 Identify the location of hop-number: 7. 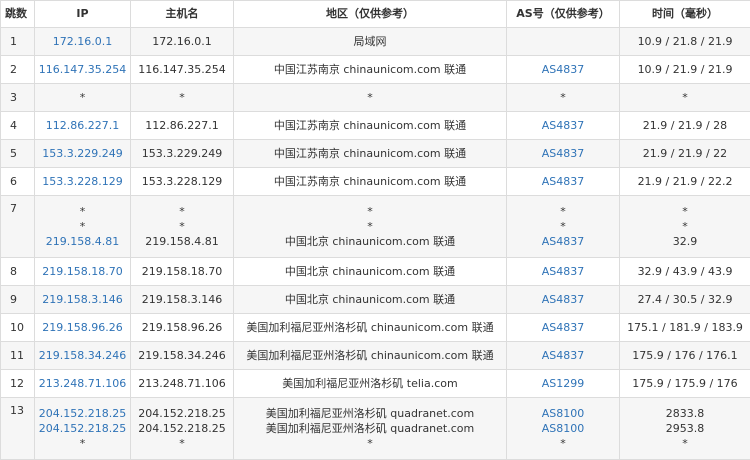
(18, 227).